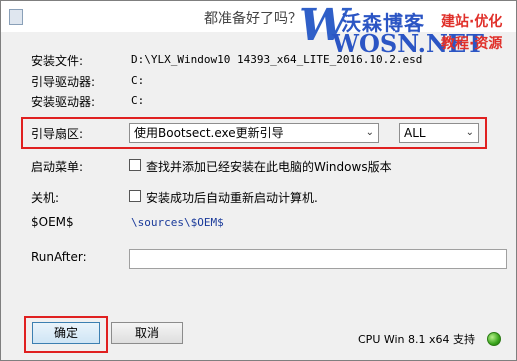 The height and width of the screenshot is (361, 517). Describe the element at coordinates (57, 61) in the screenshot. I see `install-file-label: 安装文件:` at that location.